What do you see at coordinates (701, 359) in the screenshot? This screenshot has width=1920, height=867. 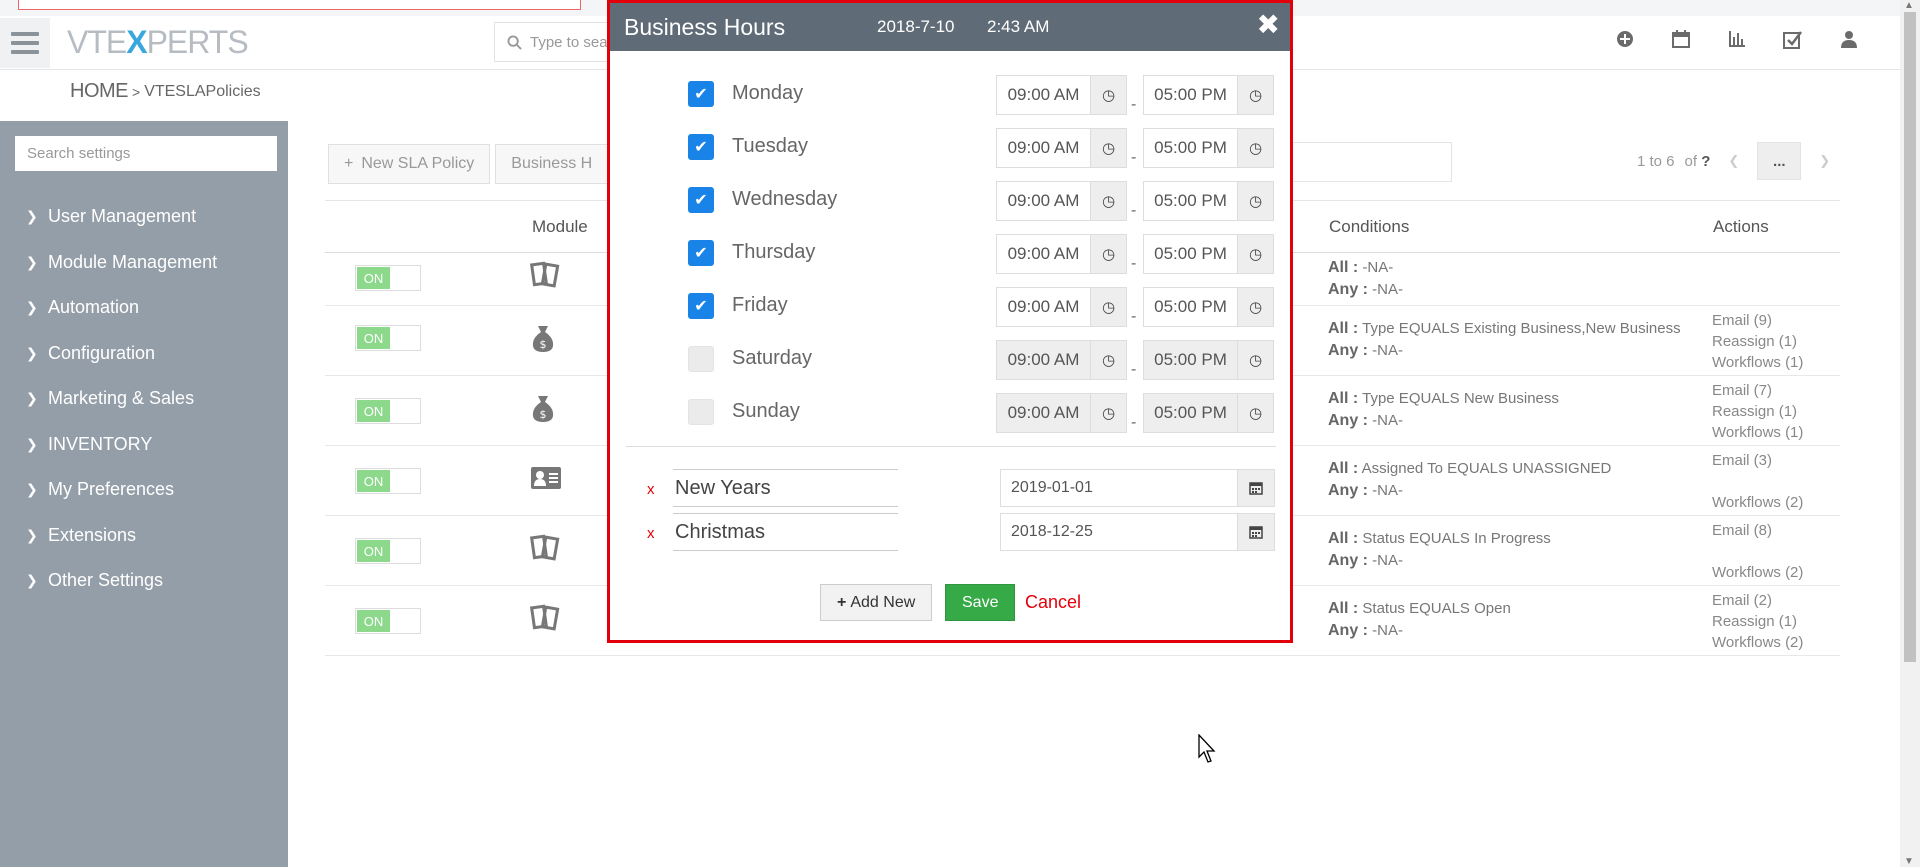 I see `day-checkbox-saturday` at bounding box center [701, 359].